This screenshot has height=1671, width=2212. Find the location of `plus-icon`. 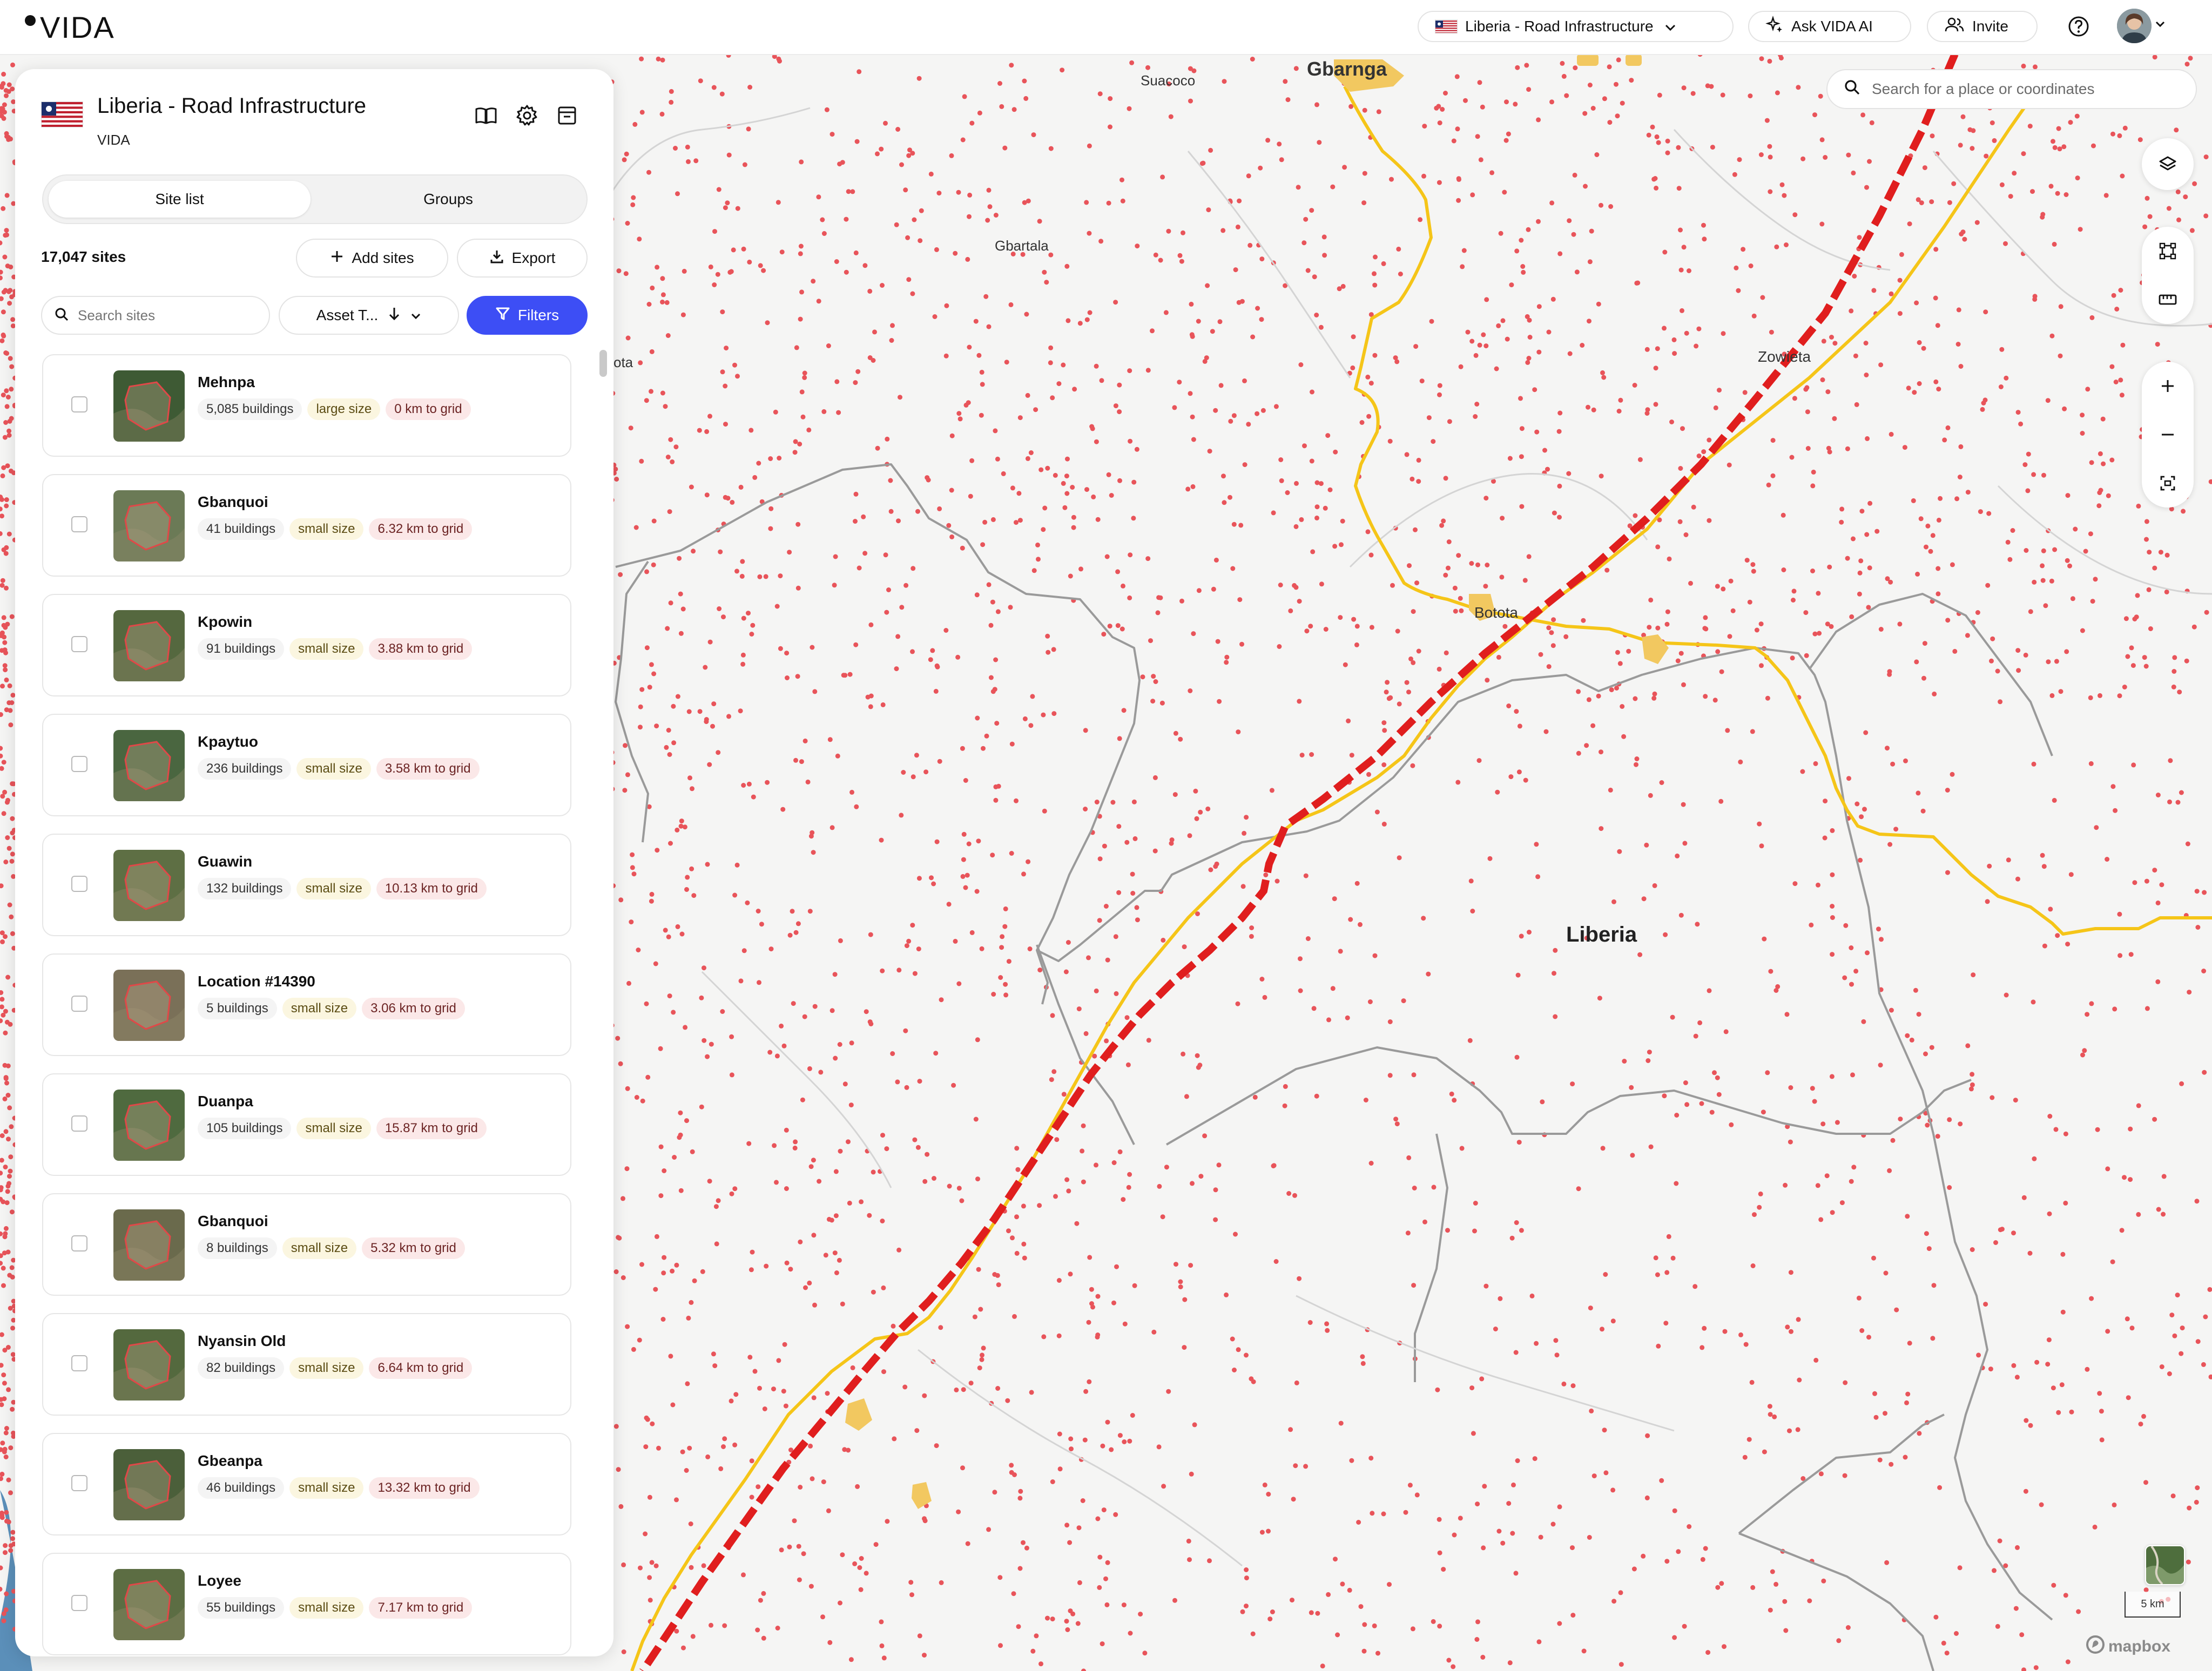

plus-icon is located at coordinates (337, 258).